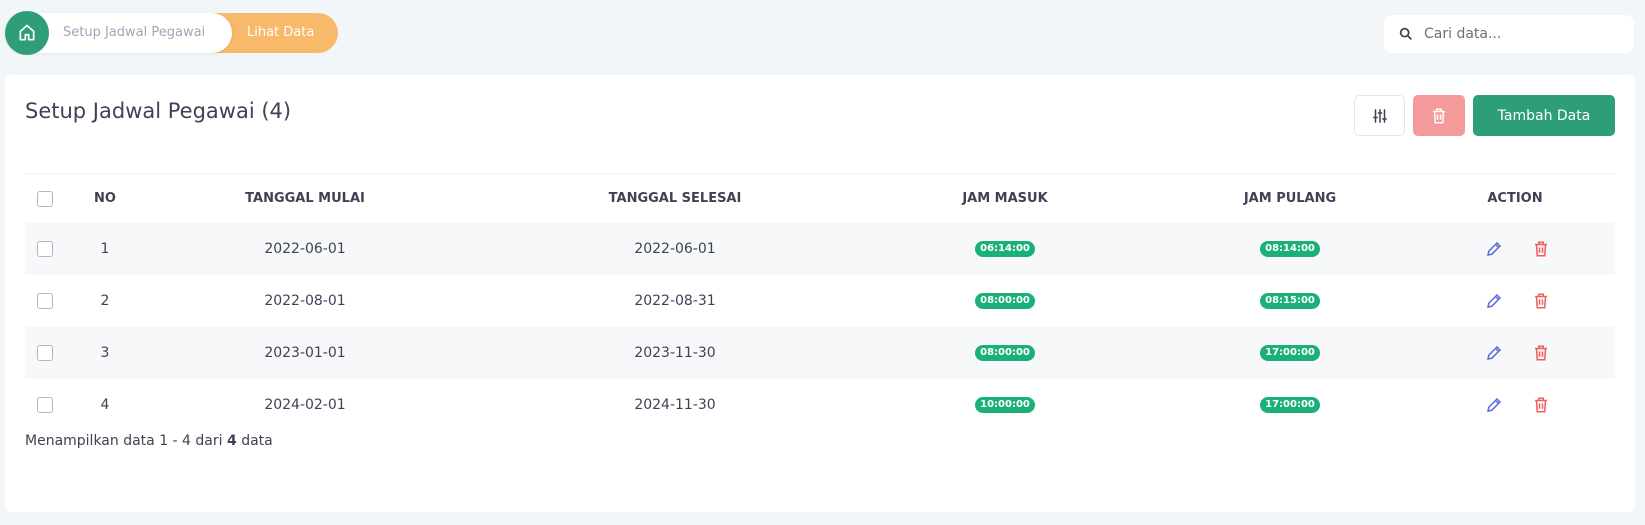 The image size is (1645, 525). What do you see at coordinates (105, 405) in the screenshot?
I see `cell-no: 4` at bounding box center [105, 405].